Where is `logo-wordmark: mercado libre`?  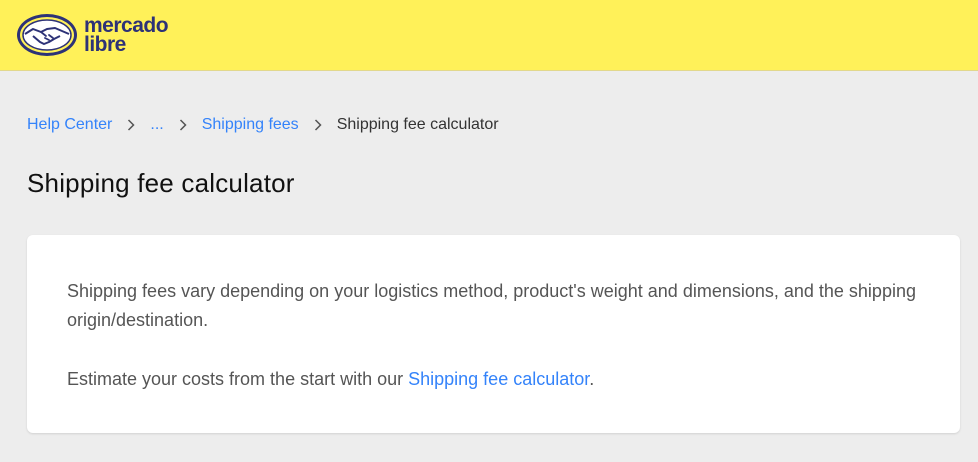
logo-wordmark: mercado libre is located at coordinates (126, 35).